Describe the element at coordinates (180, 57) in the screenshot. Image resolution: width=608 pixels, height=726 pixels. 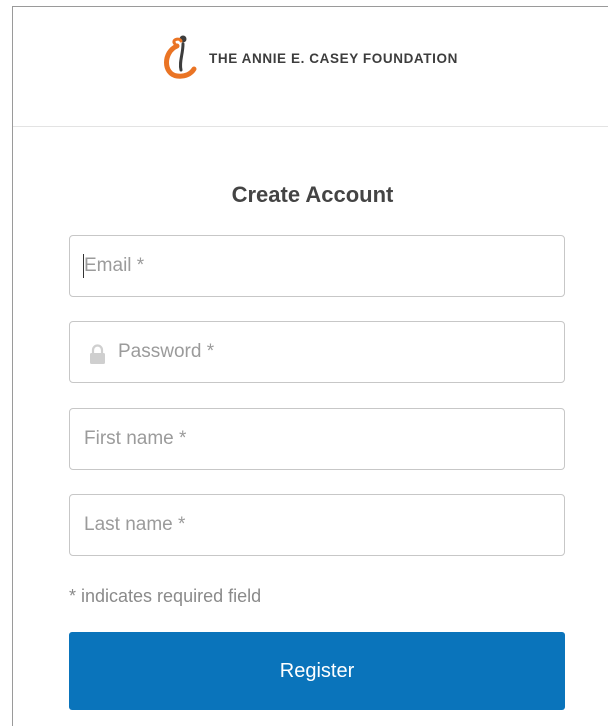
I see `casey-foundation-figure-icon` at that location.